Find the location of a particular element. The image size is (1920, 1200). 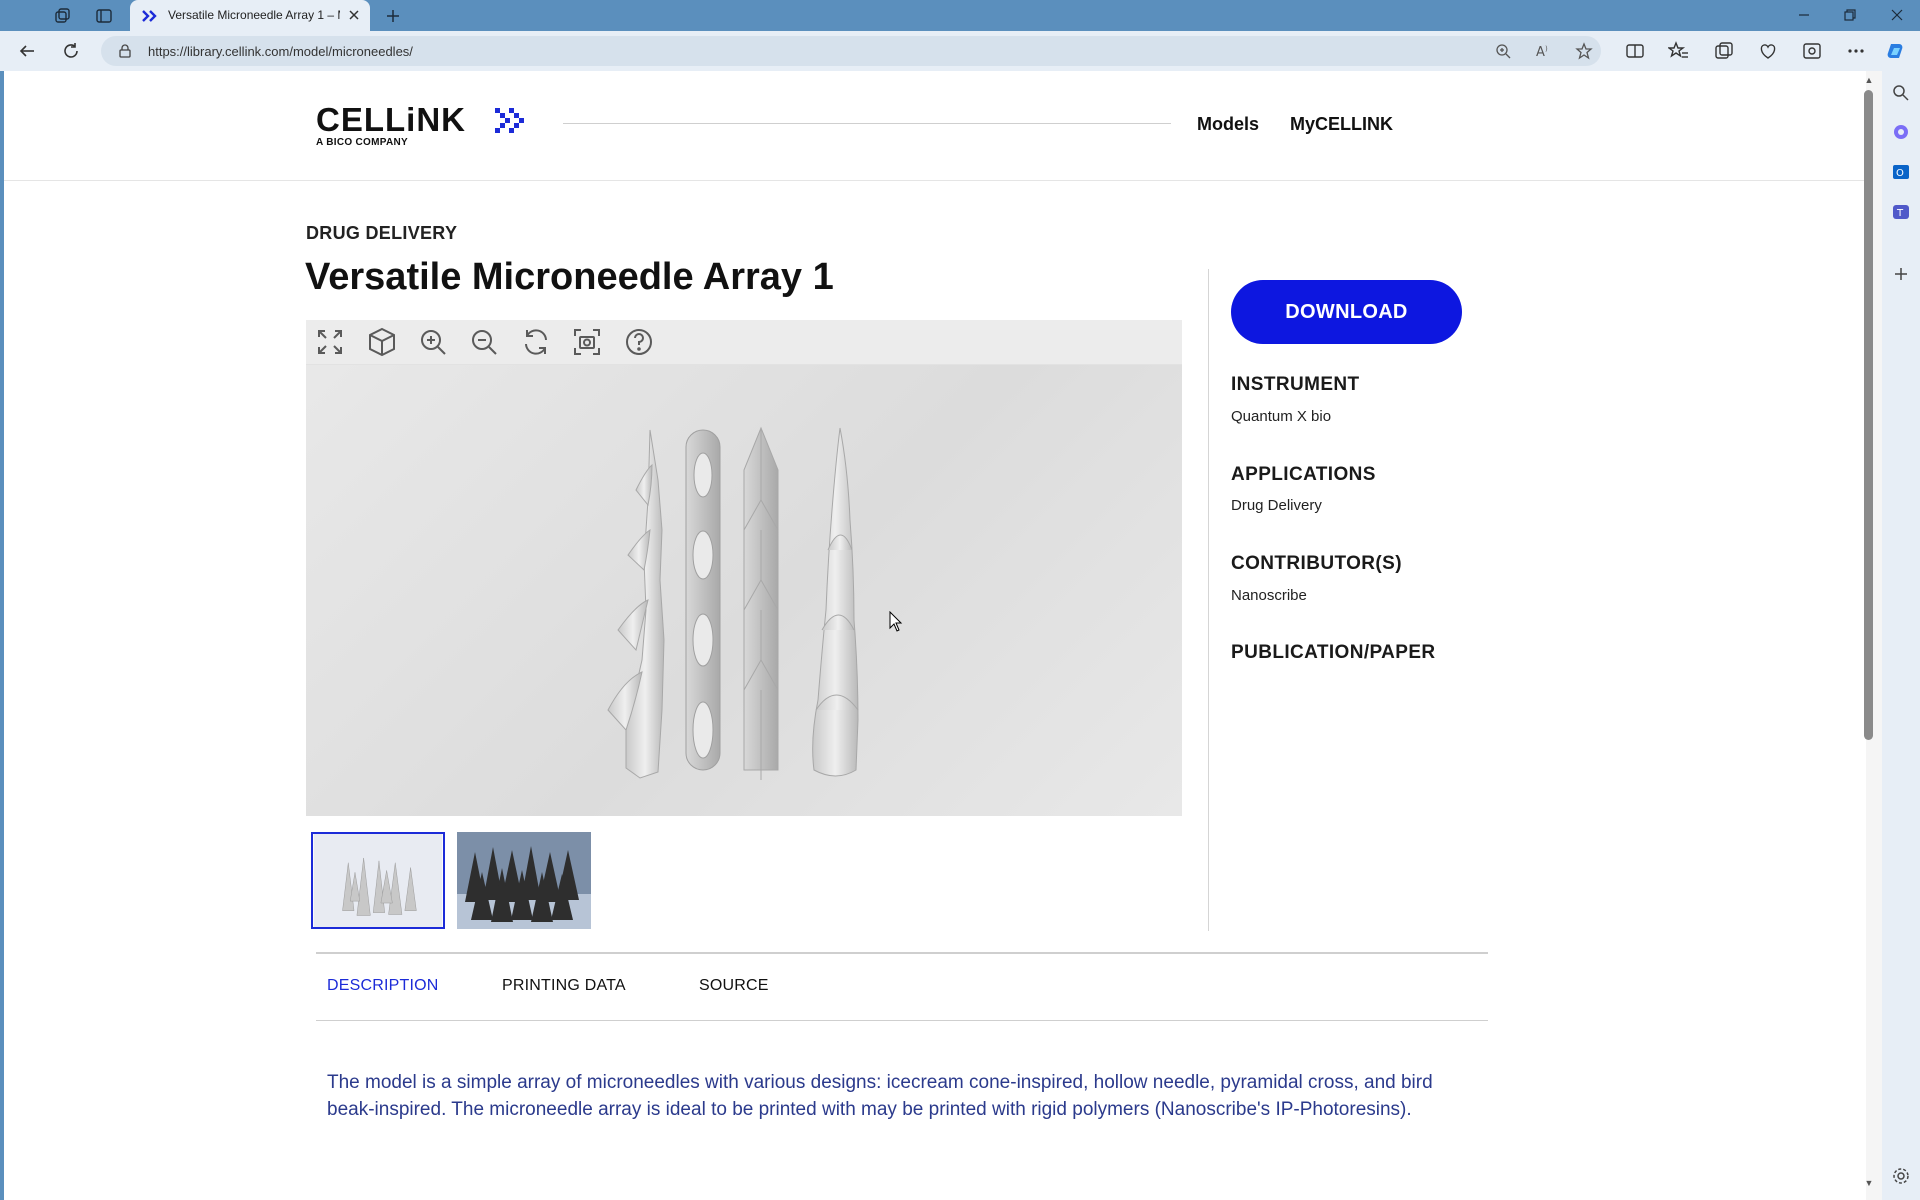

thumbnail-photo-image is located at coordinates (524, 880).